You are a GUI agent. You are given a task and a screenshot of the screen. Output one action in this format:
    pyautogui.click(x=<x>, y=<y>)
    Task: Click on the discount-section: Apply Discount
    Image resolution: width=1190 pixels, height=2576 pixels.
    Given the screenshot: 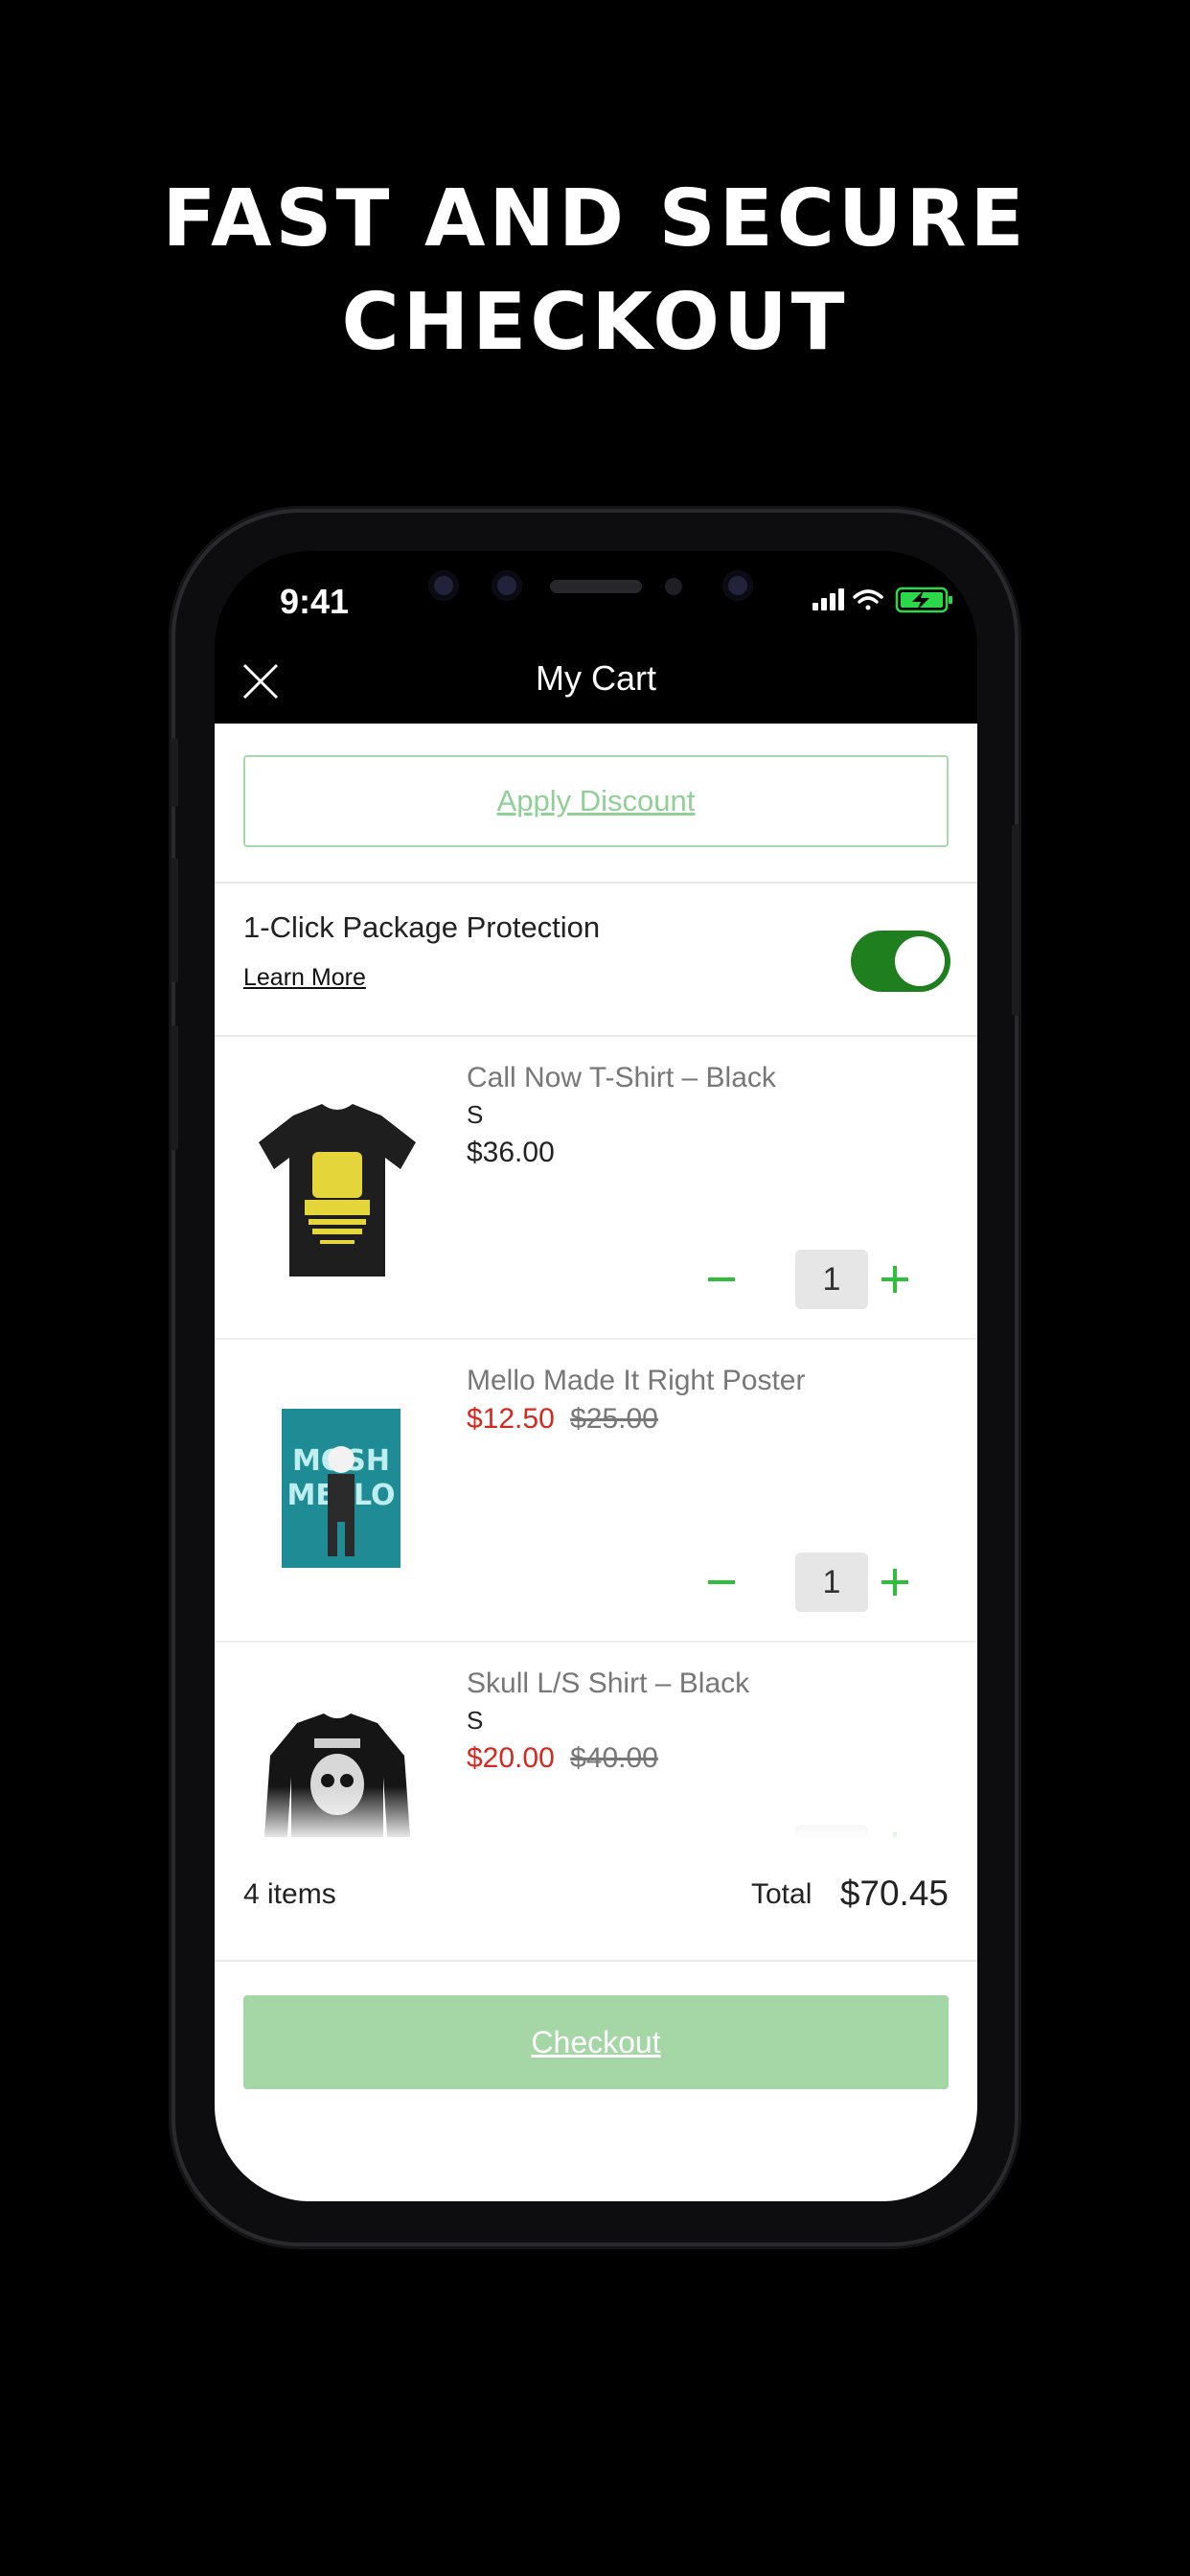 What is the action you would take?
    pyautogui.click(x=596, y=804)
    